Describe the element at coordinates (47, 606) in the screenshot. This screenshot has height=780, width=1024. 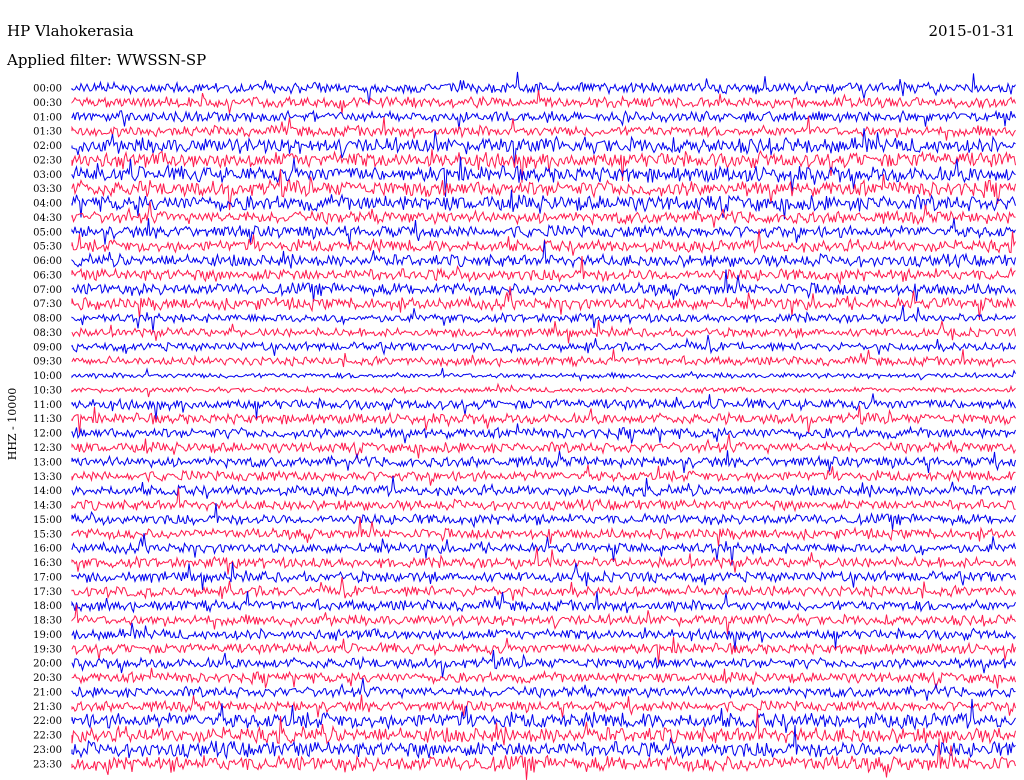
I see `tick-label-1800: 18:00` at that location.